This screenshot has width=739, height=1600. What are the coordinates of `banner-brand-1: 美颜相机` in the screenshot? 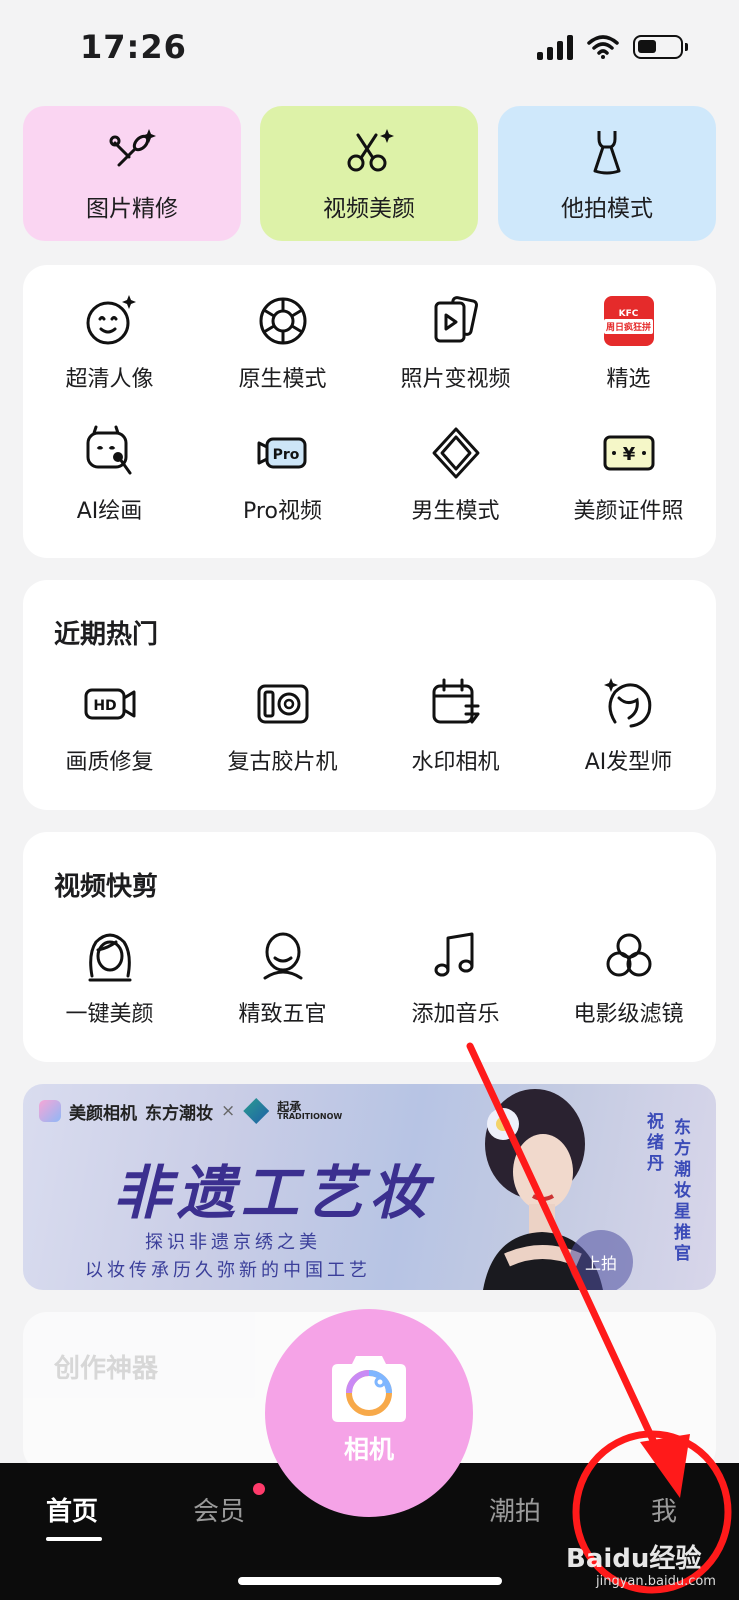 It's located at (103, 1113).